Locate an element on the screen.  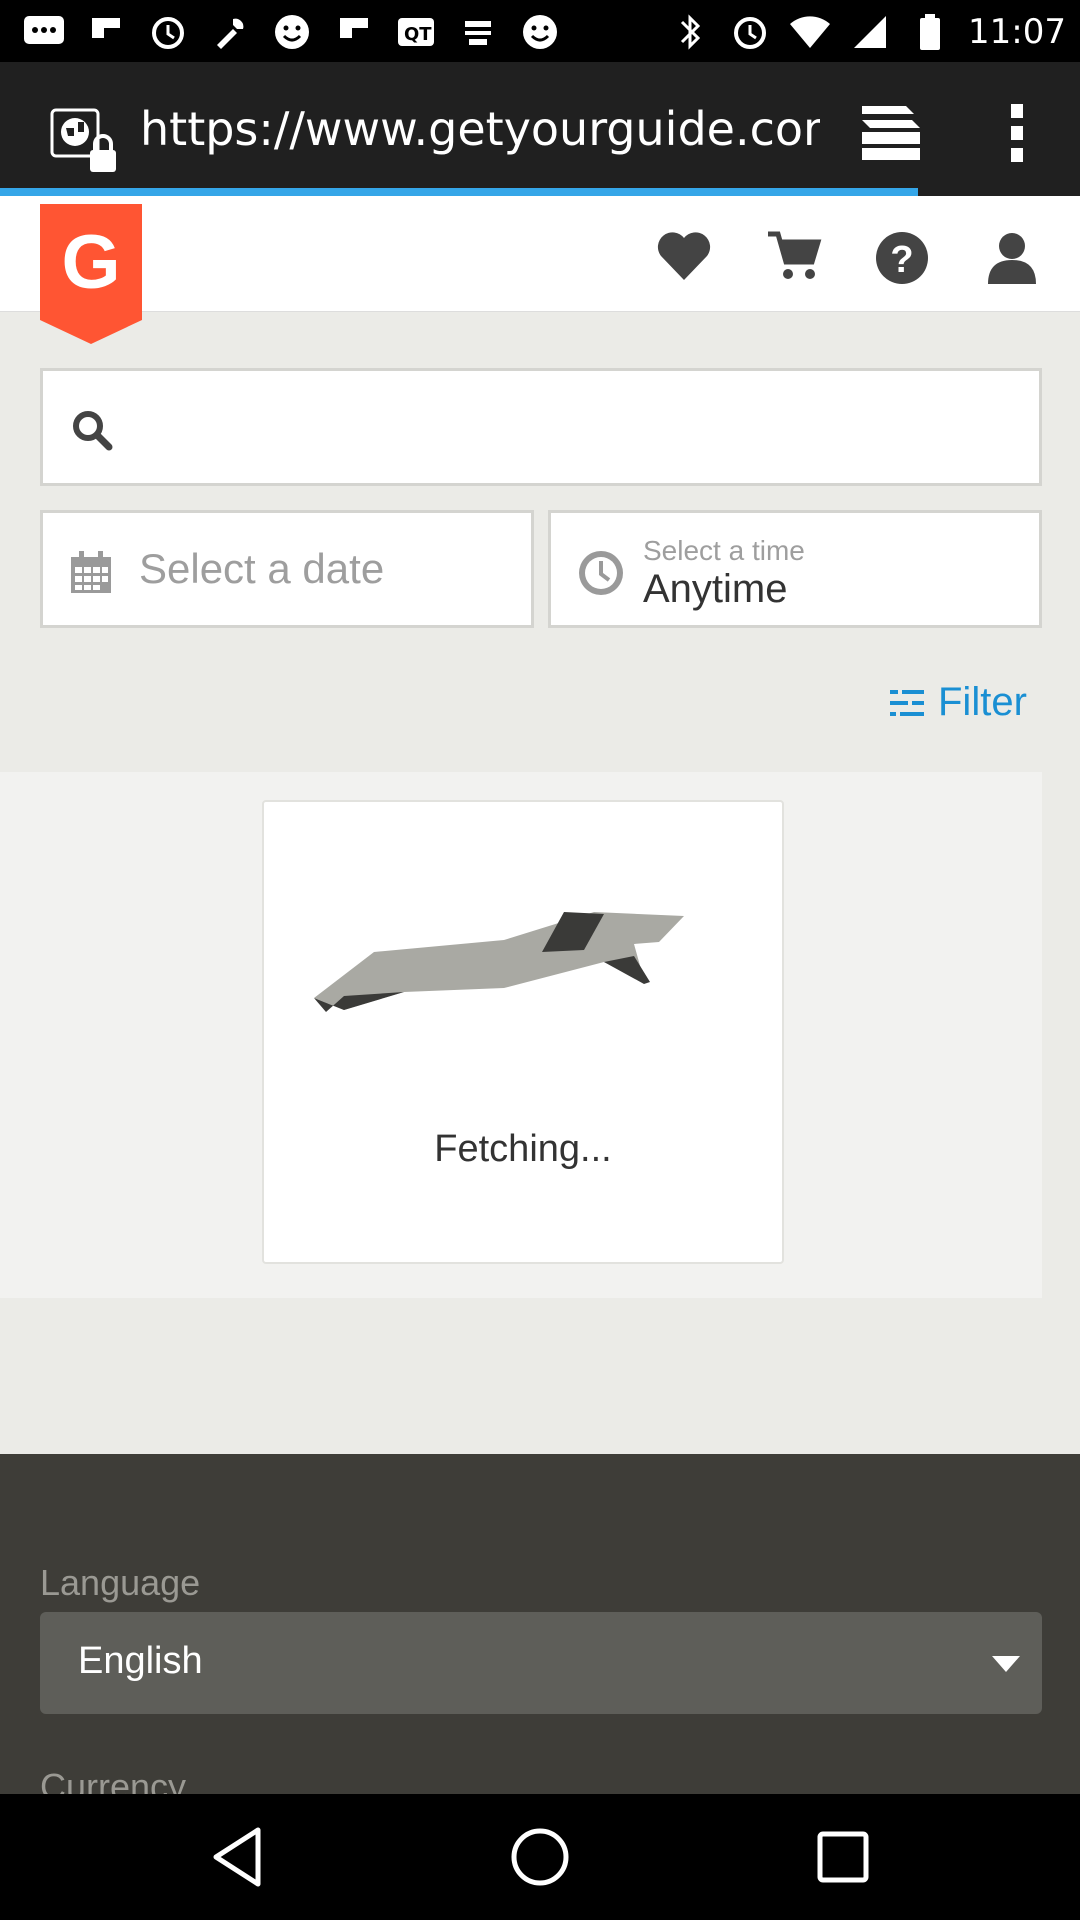
status-bar: QT 11:07 is located at coordinates (540, 31).